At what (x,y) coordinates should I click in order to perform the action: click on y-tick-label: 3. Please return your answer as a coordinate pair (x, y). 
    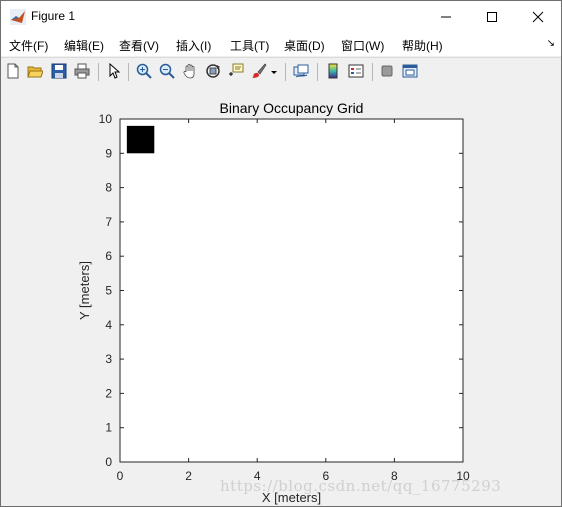
    Looking at the image, I should click on (108, 359).